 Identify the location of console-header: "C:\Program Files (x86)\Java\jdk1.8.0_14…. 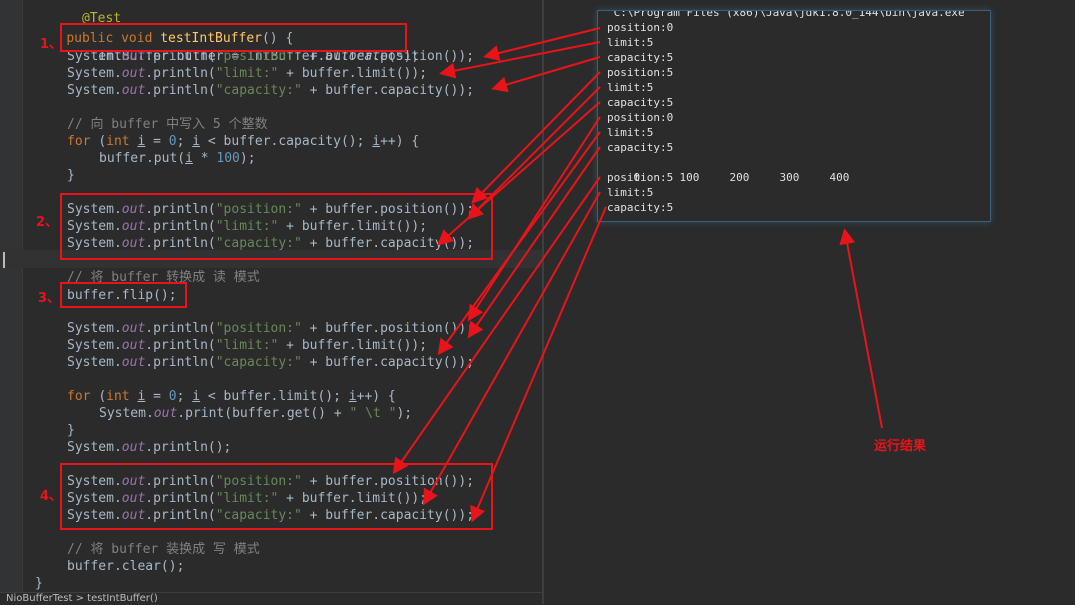
(789, 14).